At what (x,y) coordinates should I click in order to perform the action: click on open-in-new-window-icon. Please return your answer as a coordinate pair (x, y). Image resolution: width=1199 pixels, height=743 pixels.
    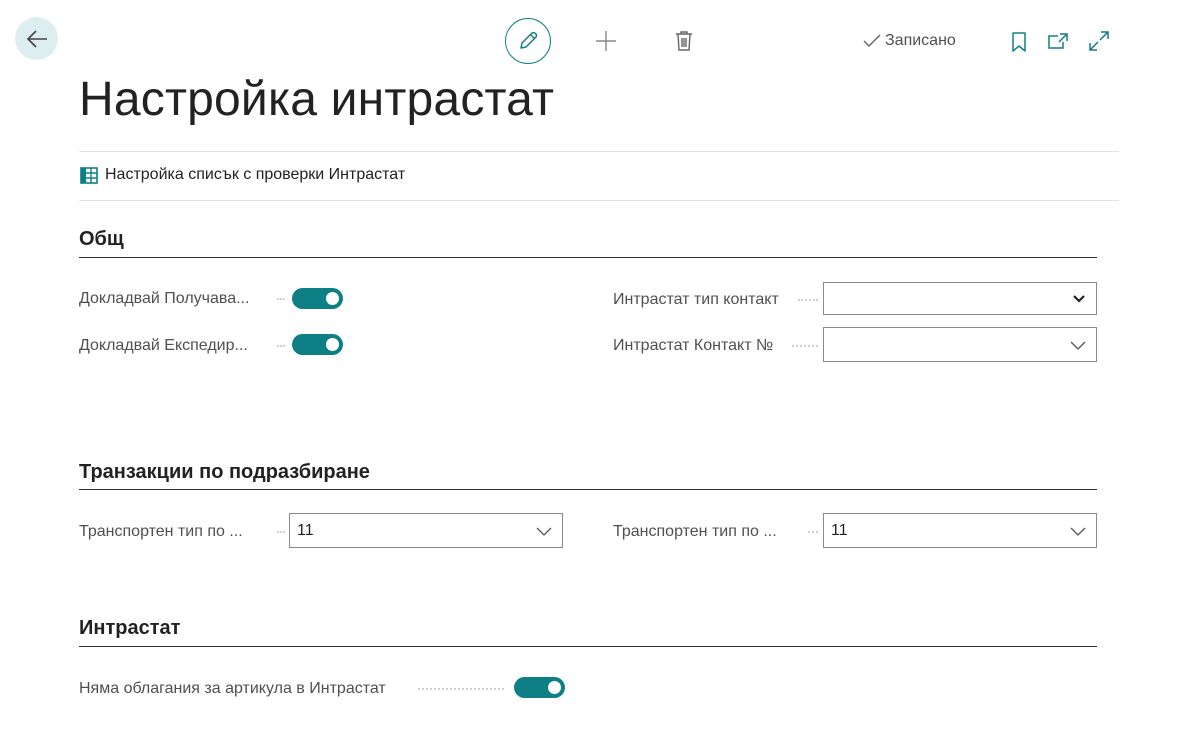
    Looking at the image, I should click on (1058, 41).